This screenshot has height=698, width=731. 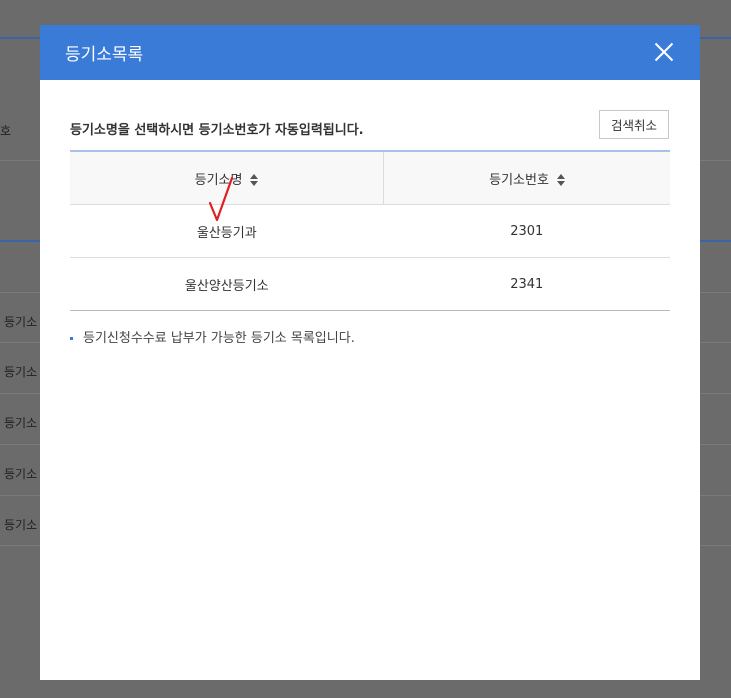 I want to click on registry-code-cell: 2341, so click(x=526, y=284).